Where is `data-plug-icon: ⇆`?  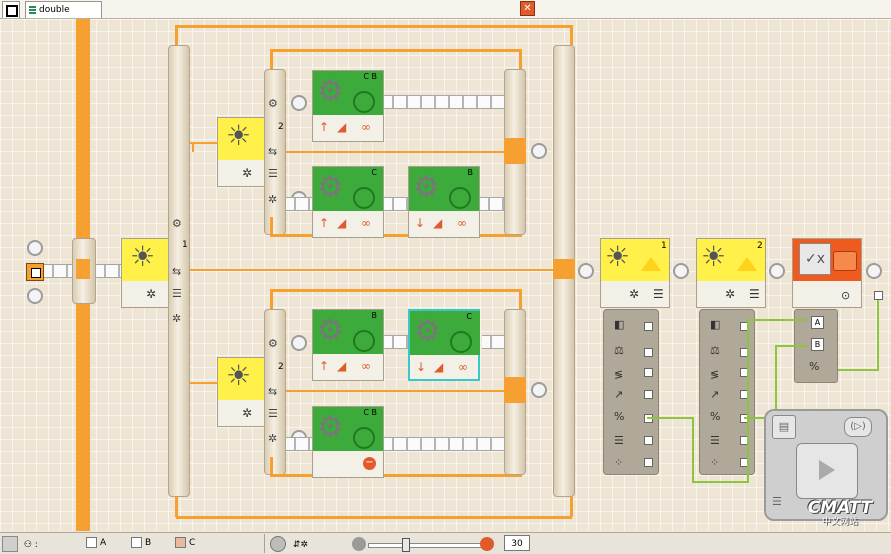
data-plug-icon: ⇆ is located at coordinates (177, 271).